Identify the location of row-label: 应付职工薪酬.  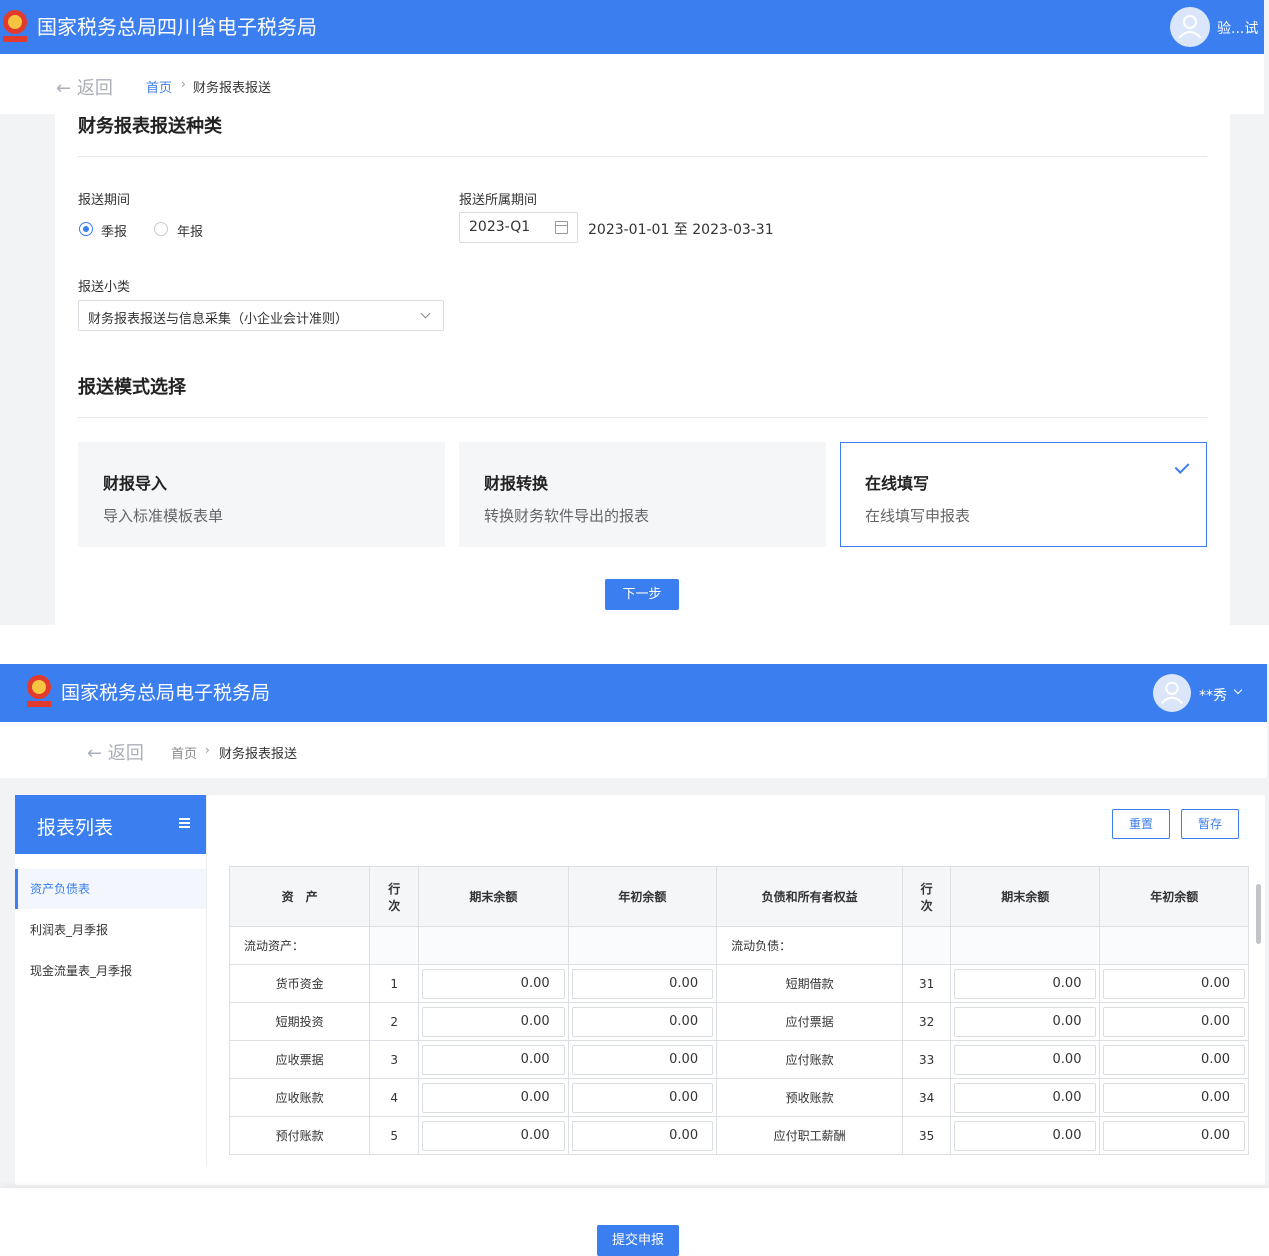
(810, 1135).